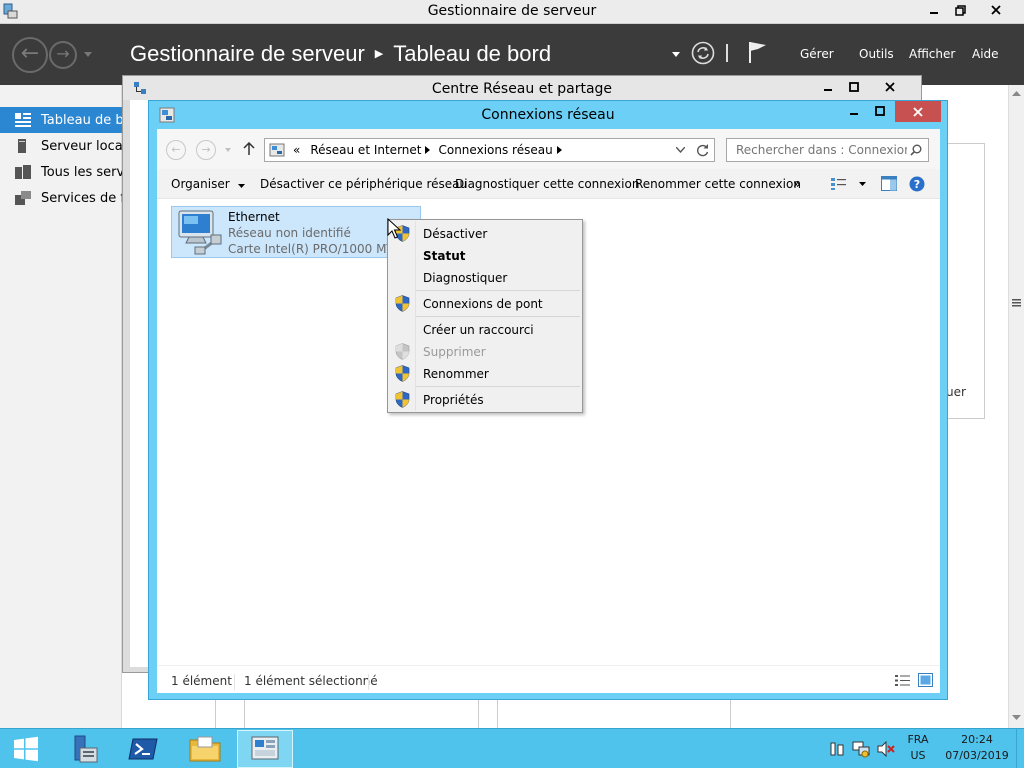 This screenshot has width=1024, height=768. Describe the element at coordinates (925, 680) in the screenshot. I see `large-icons-view-icon` at that location.